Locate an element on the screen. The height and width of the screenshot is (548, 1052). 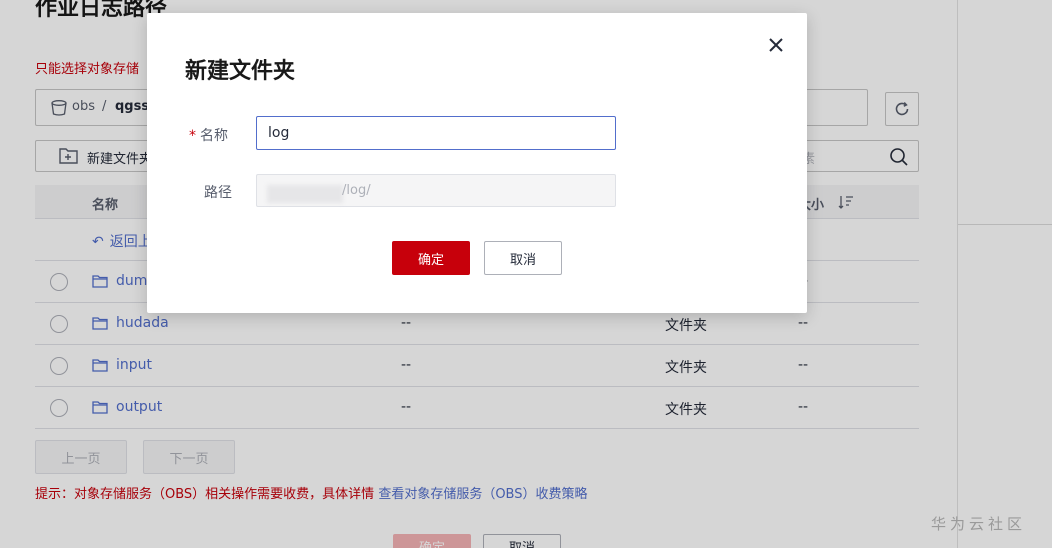
watermark: 华为云社区 is located at coordinates (979, 524).